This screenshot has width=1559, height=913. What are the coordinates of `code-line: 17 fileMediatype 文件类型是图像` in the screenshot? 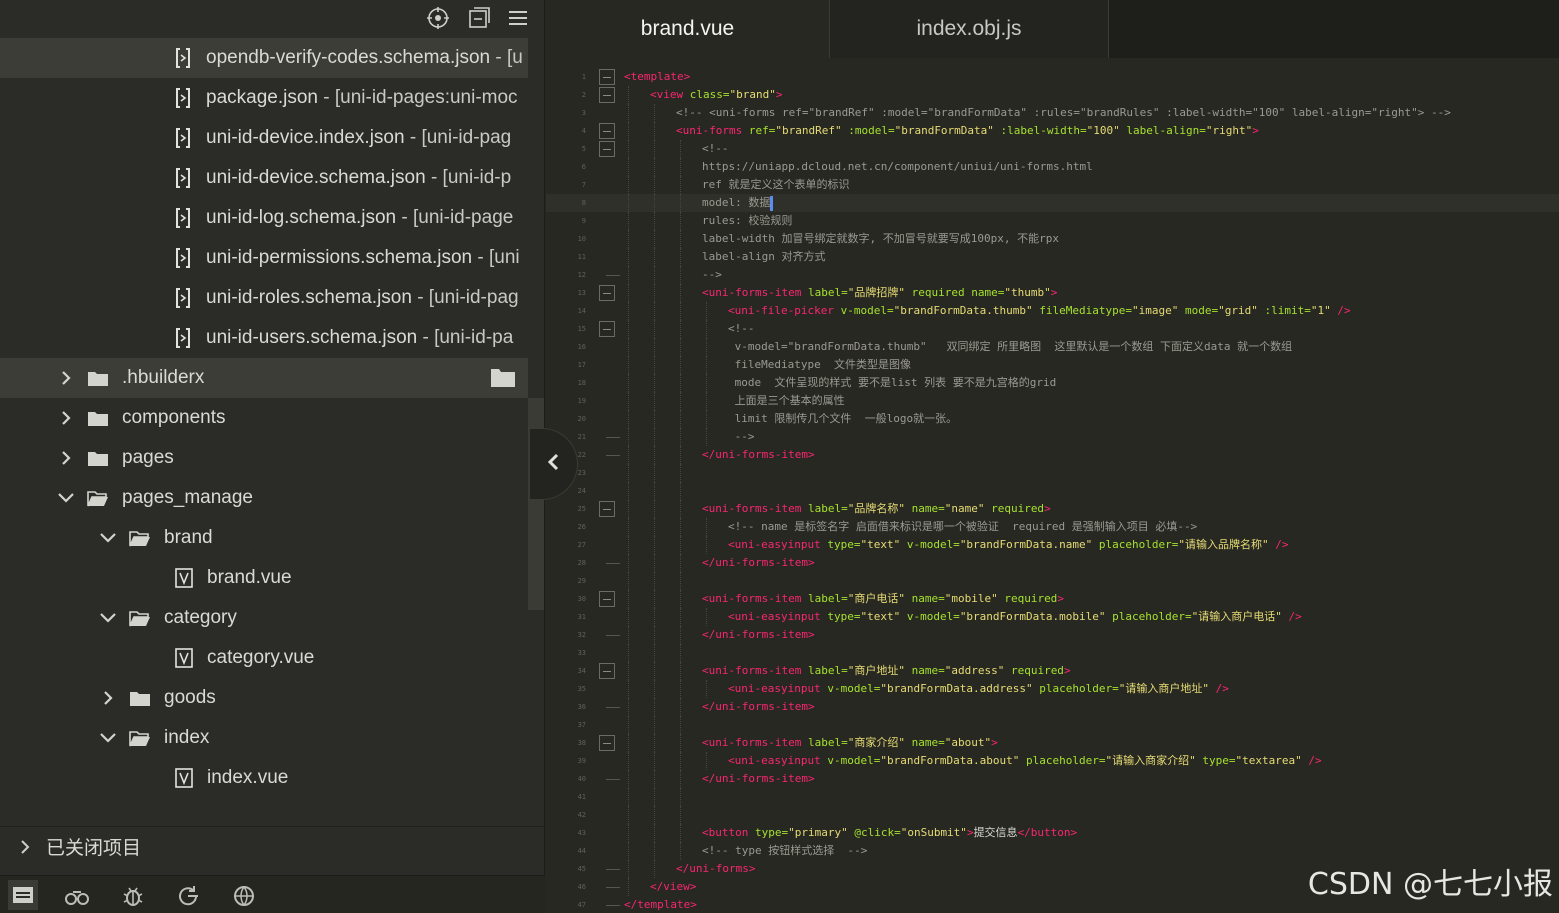 It's located at (1052, 365).